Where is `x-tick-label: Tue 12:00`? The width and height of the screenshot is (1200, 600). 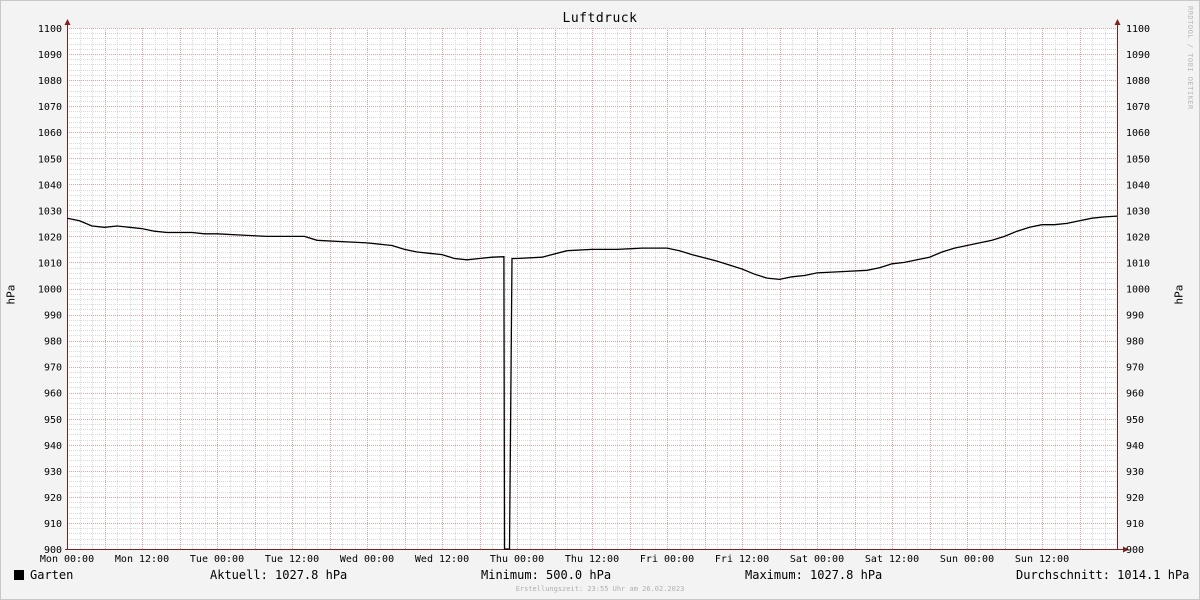 x-tick-label: Tue 12:00 is located at coordinates (292, 559).